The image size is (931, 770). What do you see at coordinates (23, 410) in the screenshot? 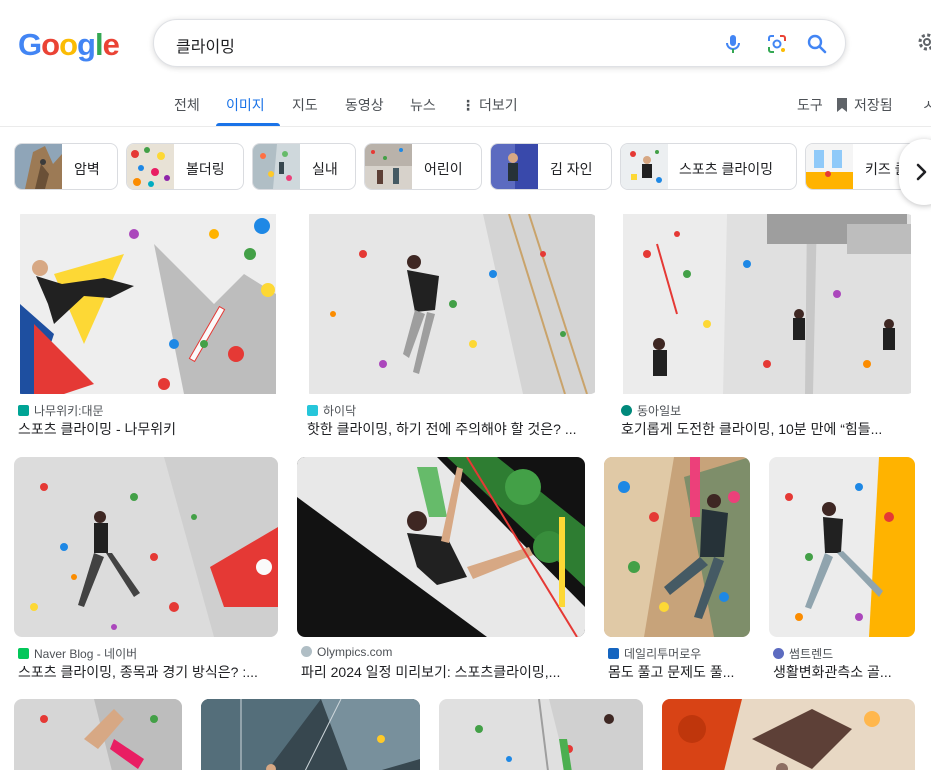
I see `namuwiki-favicon` at bounding box center [23, 410].